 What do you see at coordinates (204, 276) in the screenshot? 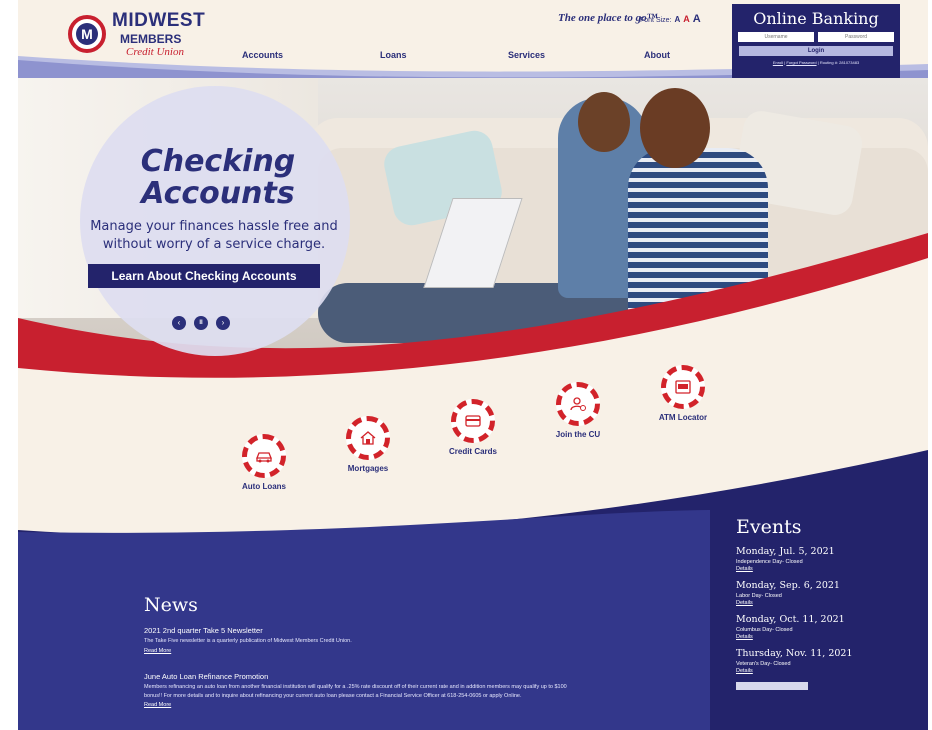
I see `learn-checking-button: Learn About Checking Accounts` at bounding box center [204, 276].